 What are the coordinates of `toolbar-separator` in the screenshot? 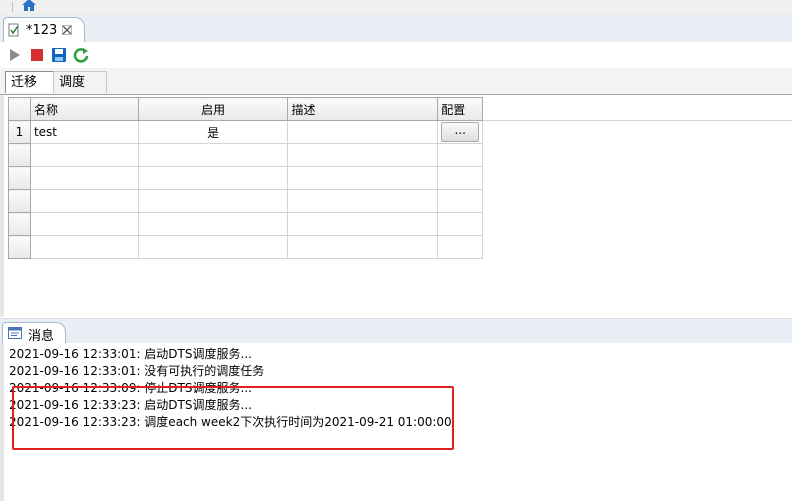 It's located at (12, 7).